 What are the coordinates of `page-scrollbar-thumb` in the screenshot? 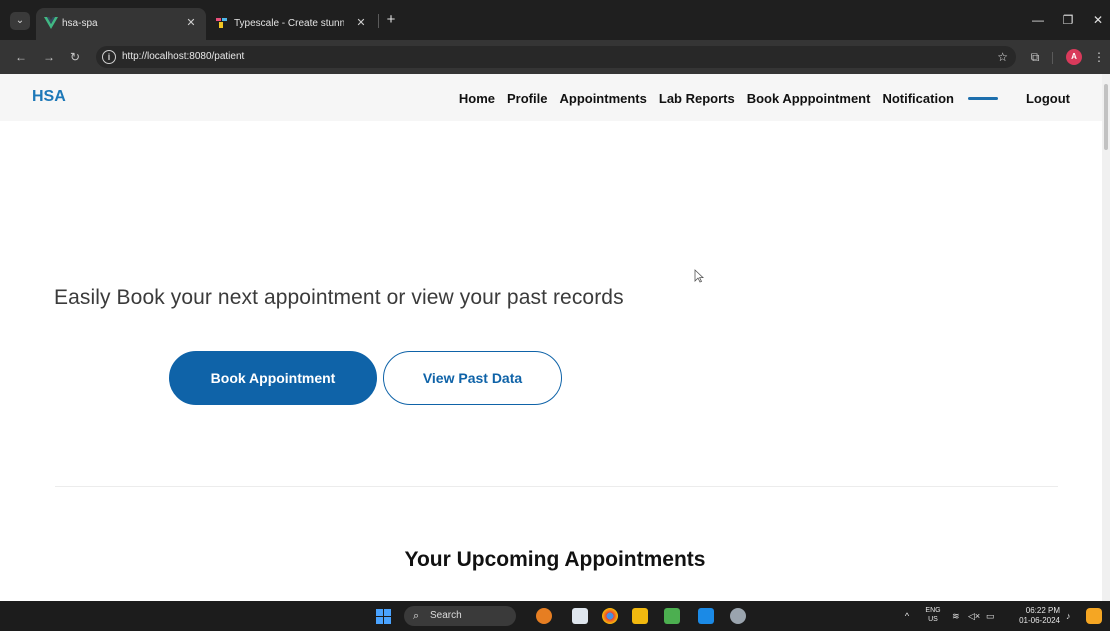 It's located at (1106, 117).